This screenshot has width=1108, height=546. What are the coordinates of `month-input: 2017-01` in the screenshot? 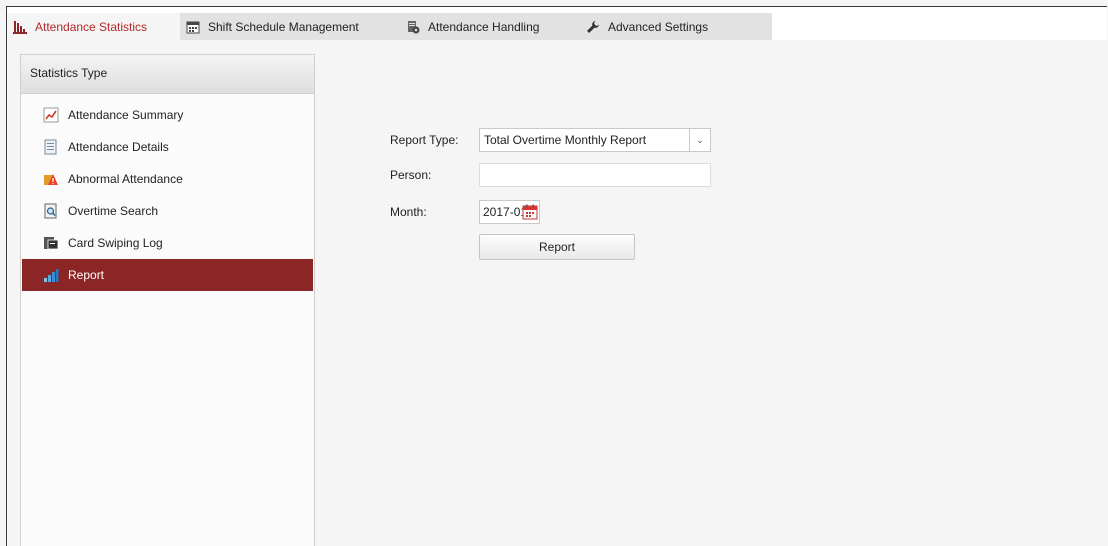 It's located at (509, 212).